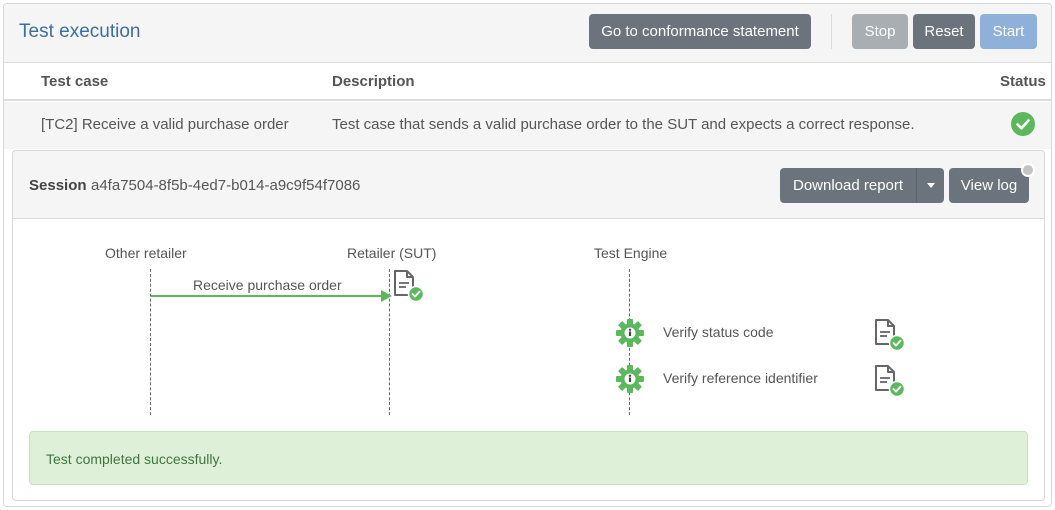 The image size is (1055, 510). What do you see at coordinates (150, 342) in the screenshot?
I see `lifeline-other-retailer` at bounding box center [150, 342].